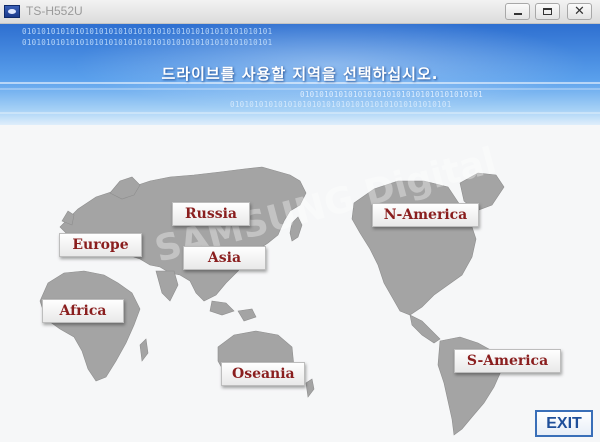 This screenshot has height=442, width=600. What do you see at coordinates (391, 94) in the screenshot?
I see `binary-decoration: 01010101010101010101010101010101010101` at bounding box center [391, 94].